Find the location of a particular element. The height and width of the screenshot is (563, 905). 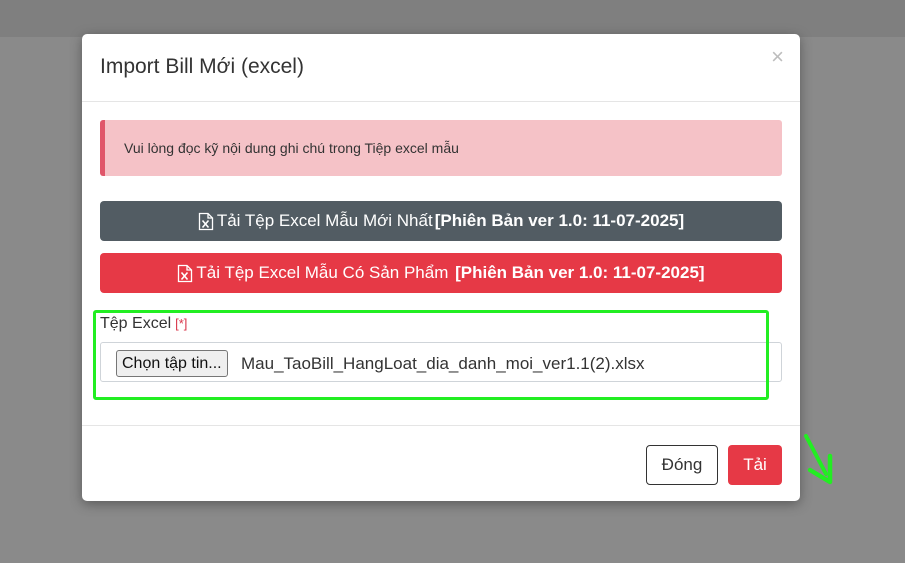

submit-upload-button: Tải is located at coordinates (755, 465).